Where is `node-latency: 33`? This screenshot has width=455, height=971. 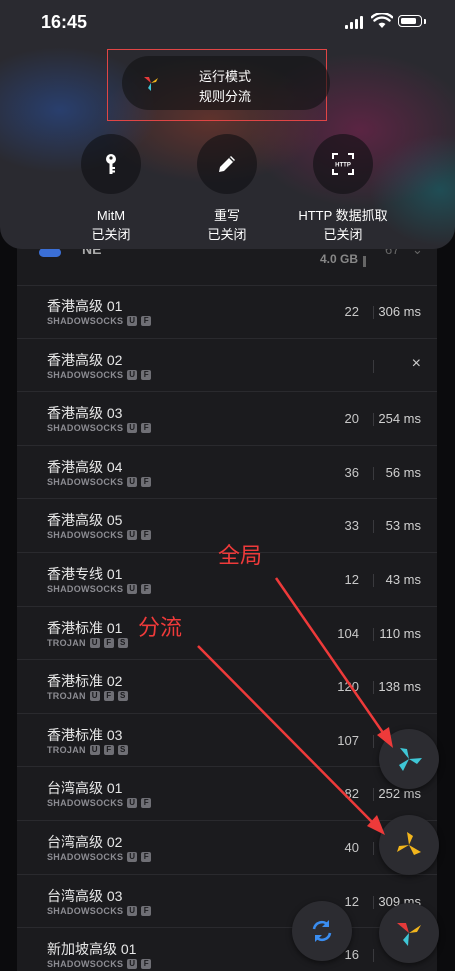
node-latency: 33 is located at coordinates (351, 526).